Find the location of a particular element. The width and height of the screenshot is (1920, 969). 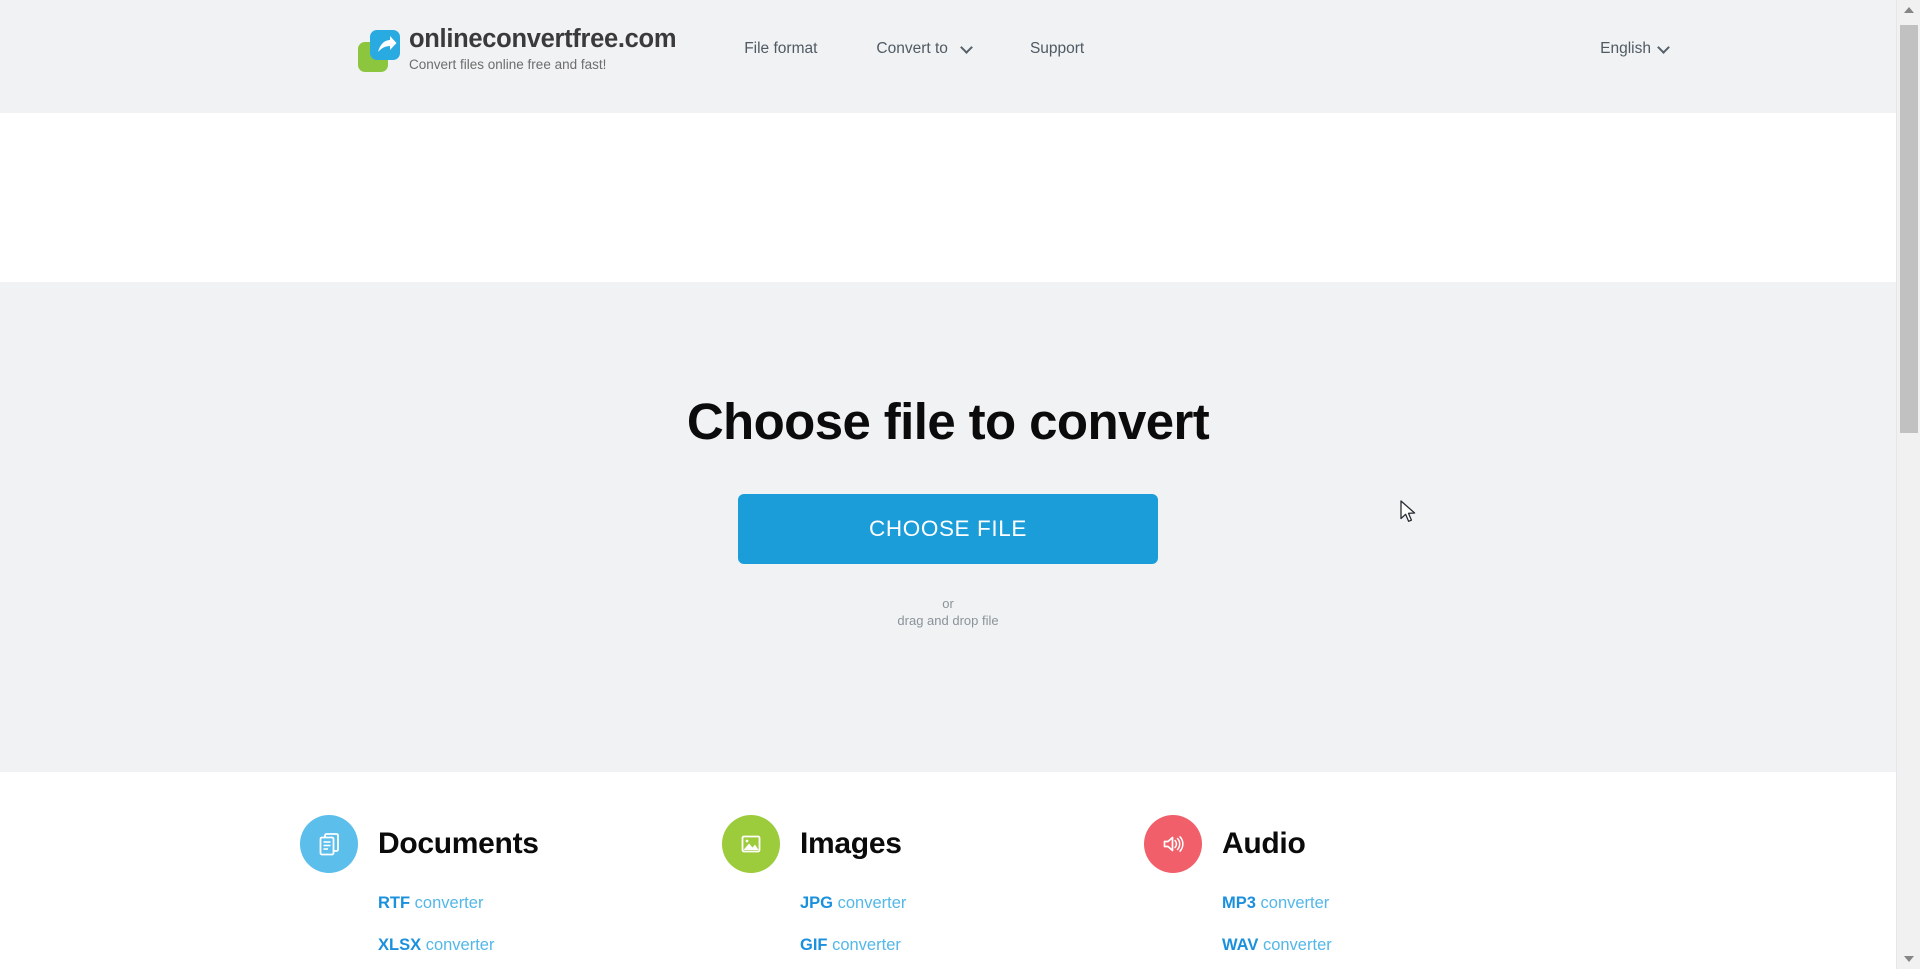

nav-item-support: Support is located at coordinates (1057, 49).